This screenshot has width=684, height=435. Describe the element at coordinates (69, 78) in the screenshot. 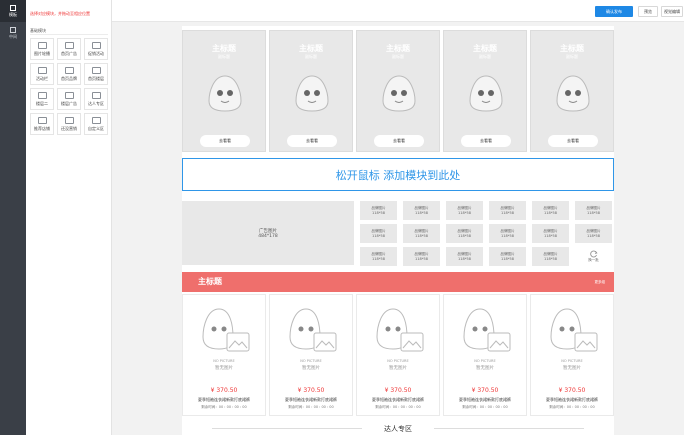

I see `module-label: 首页品牌` at that location.